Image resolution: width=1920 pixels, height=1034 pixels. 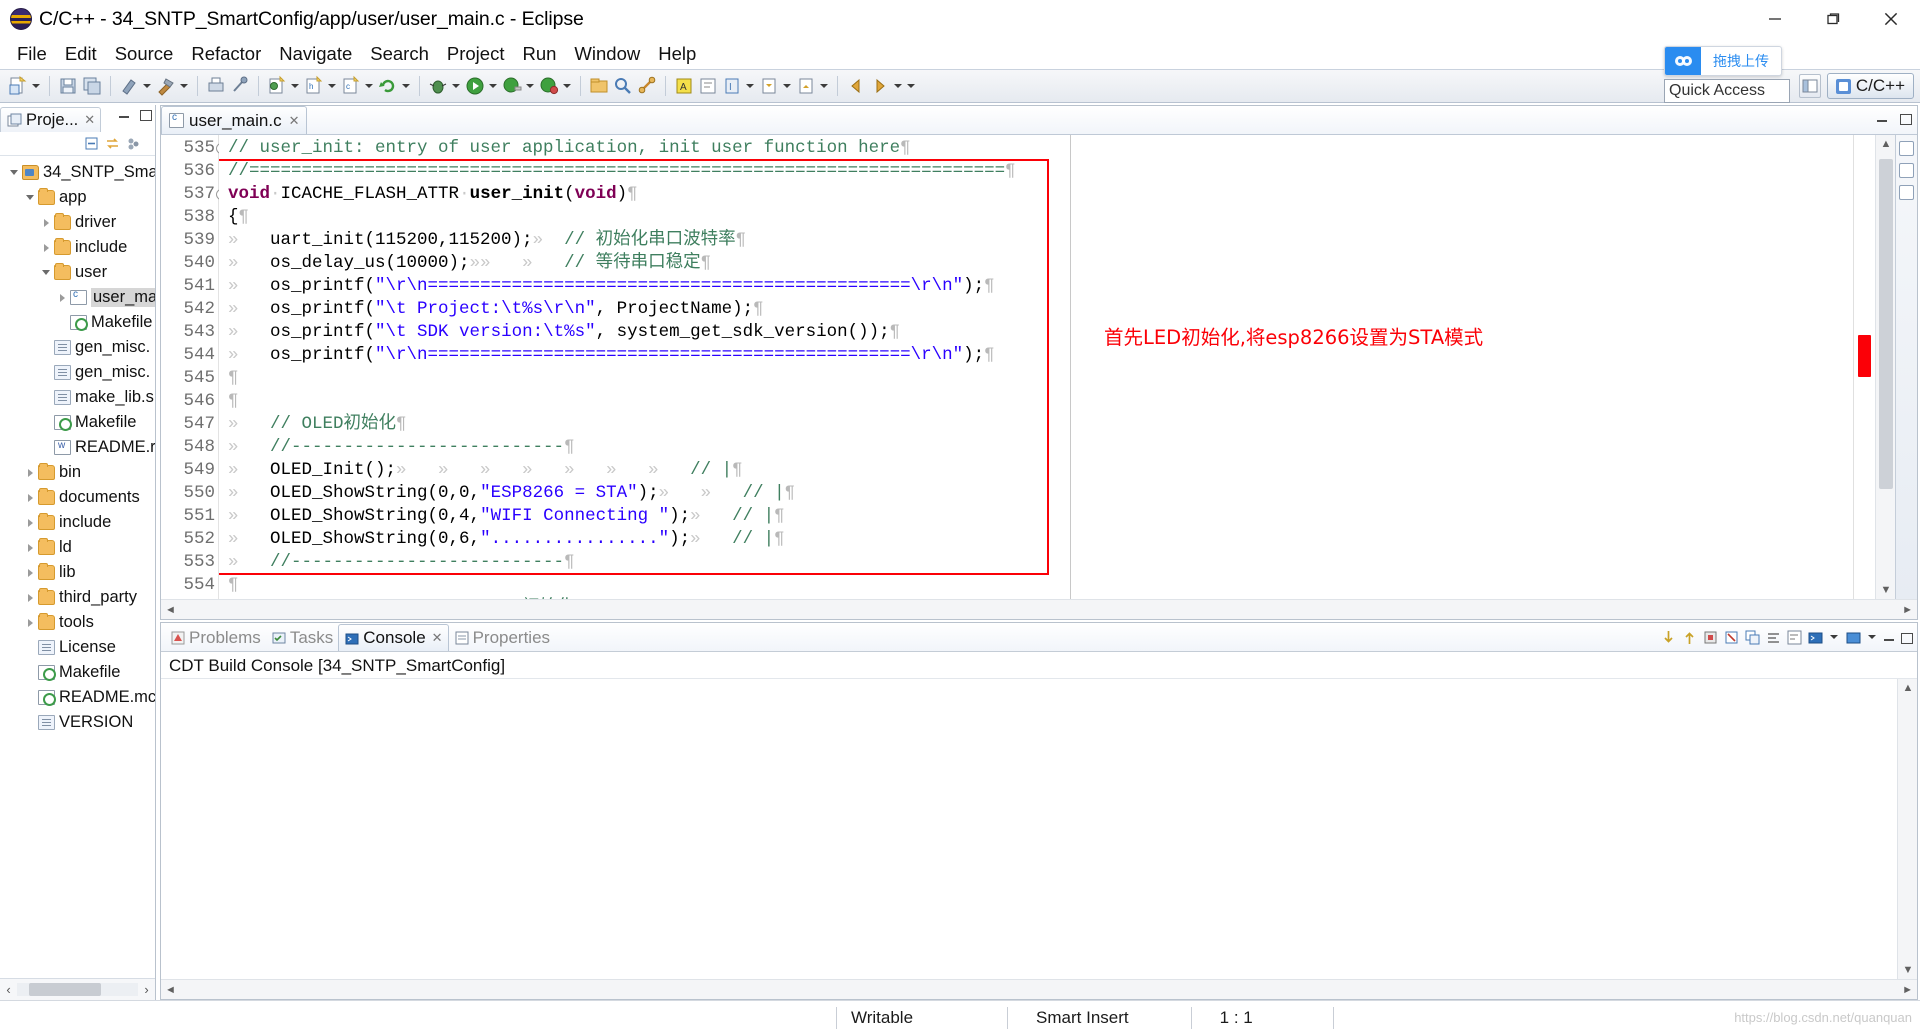 I want to click on scroll-right-icon: ►, so click(x=1907, y=610).